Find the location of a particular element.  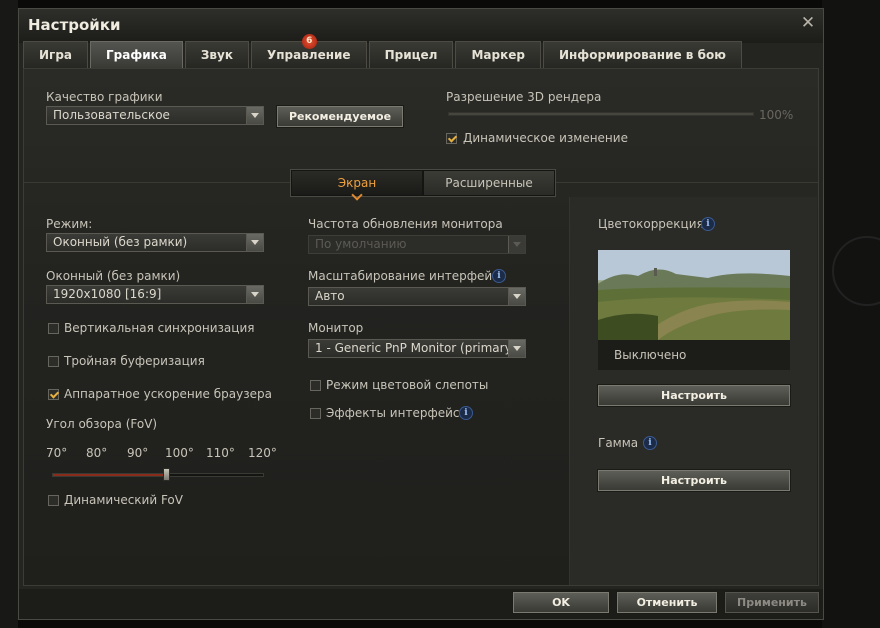

refresh-rate-value: По умолчанию is located at coordinates (361, 244).